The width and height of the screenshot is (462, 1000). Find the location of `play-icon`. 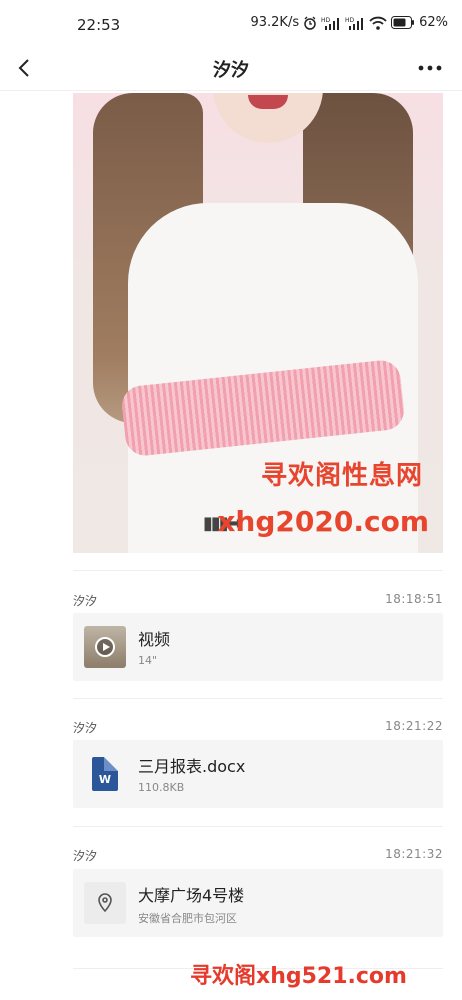

play-icon is located at coordinates (105, 647).